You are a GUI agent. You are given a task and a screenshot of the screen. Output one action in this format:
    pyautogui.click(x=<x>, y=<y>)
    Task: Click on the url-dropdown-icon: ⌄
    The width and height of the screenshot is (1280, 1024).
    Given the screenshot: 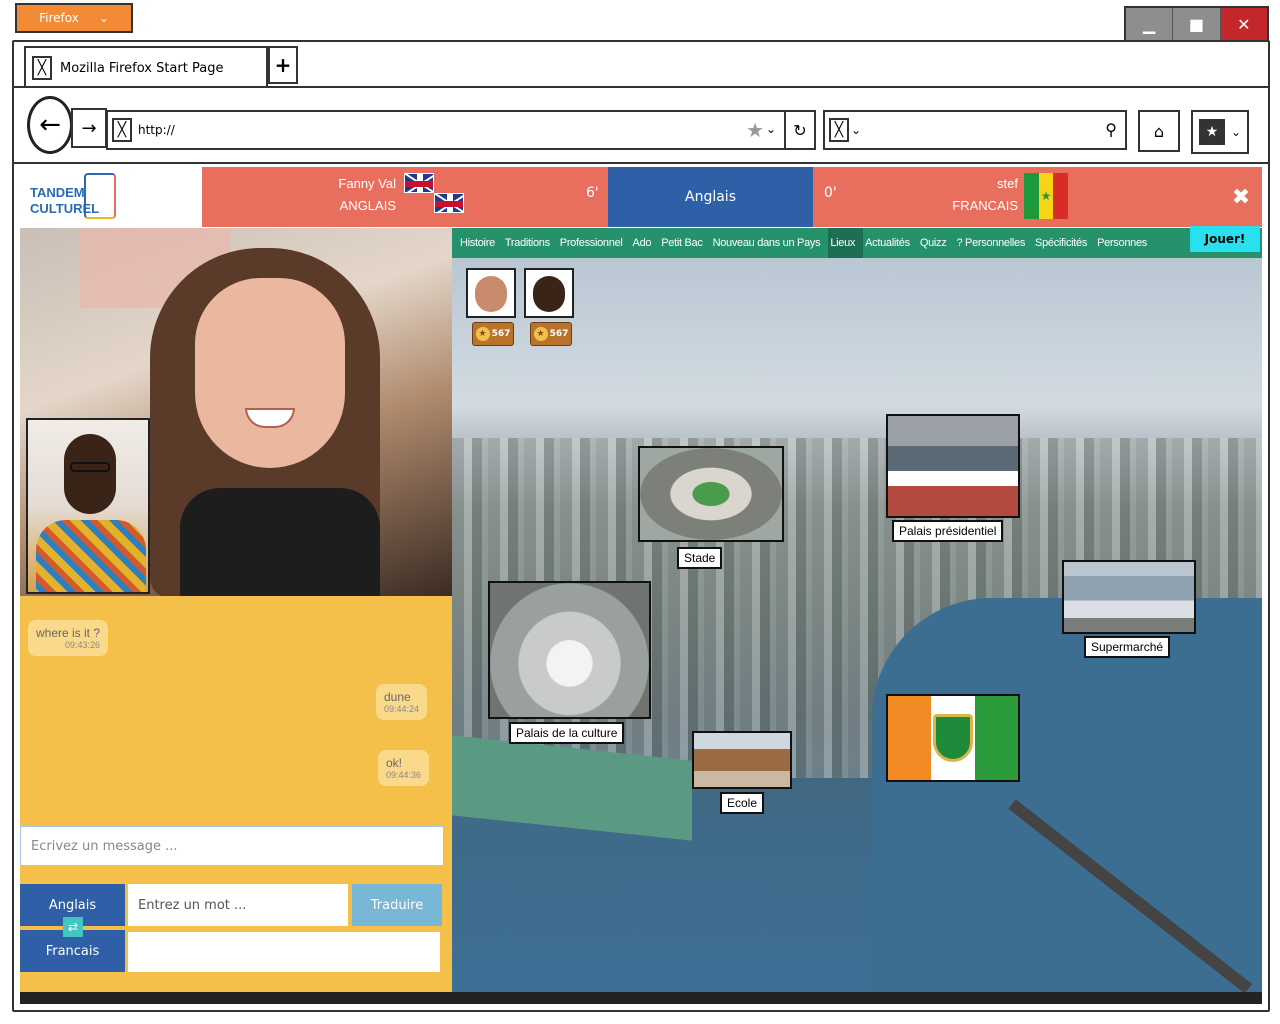 What is the action you would take?
    pyautogui.click(x=771, y=129)
    